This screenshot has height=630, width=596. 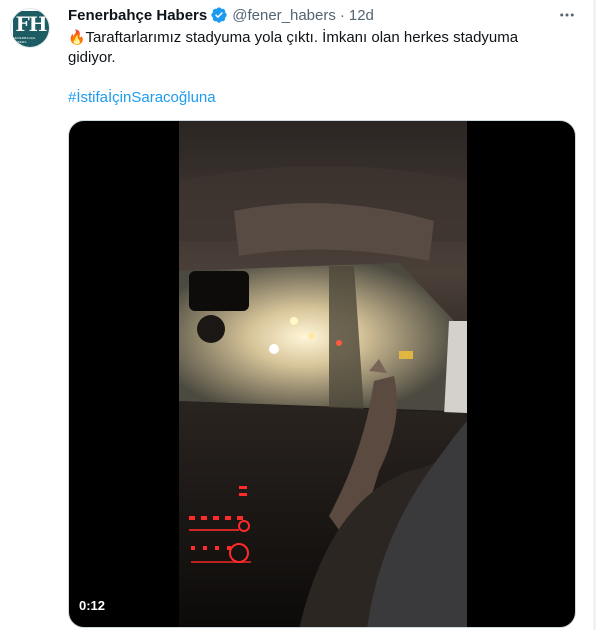 I want to click on avatar-letters: FH, so click(x=31, y=24).